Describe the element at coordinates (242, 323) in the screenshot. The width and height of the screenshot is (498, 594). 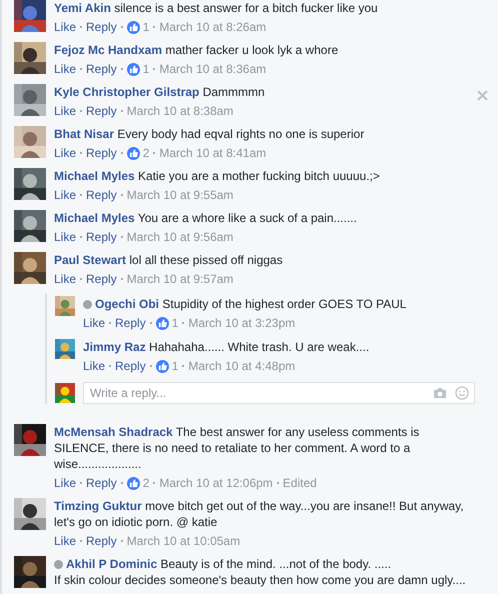
I see `timestamp: March 10 at 3:23pm` at that location.